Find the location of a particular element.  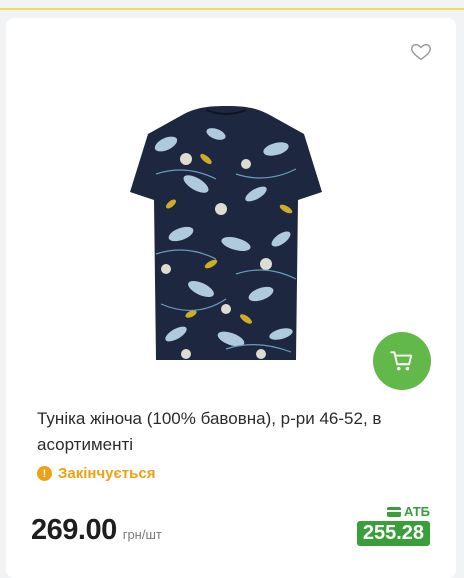

price-block: 269.00 грн/шт is located at coordinates (96, 530).